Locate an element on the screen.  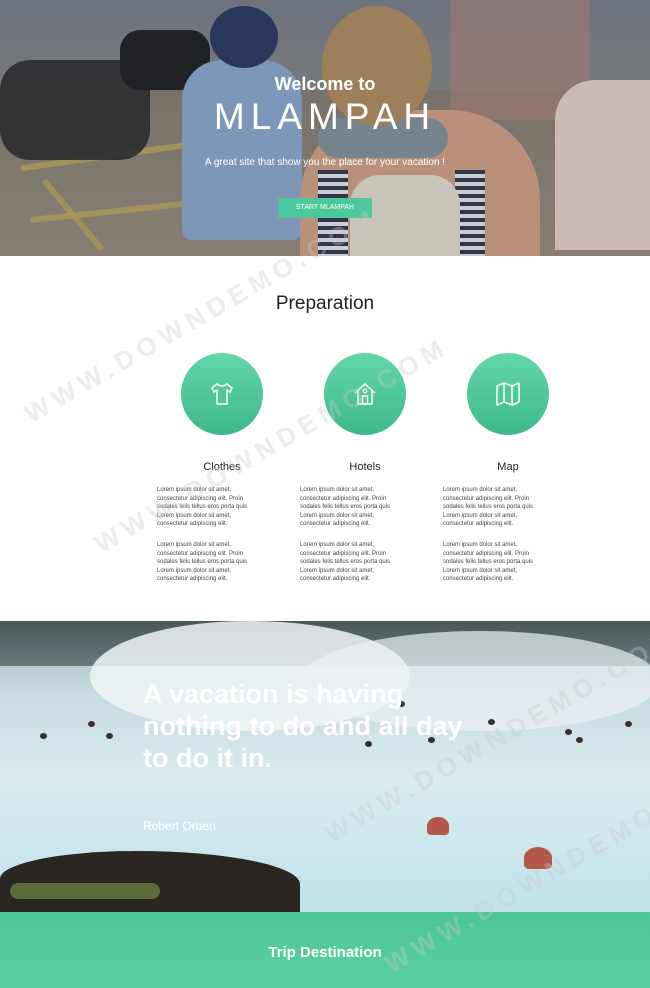
hero-welcome: Welcome to is located at coordinates (325, 84).